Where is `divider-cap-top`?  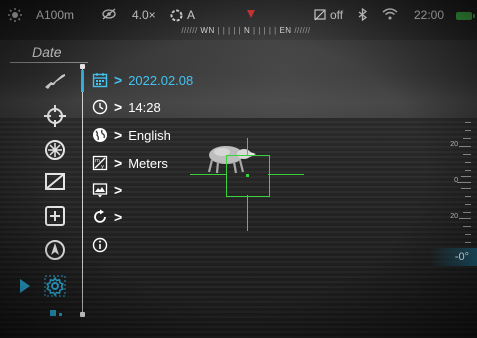 divider-cap-top is located at coordinates (82, 66).